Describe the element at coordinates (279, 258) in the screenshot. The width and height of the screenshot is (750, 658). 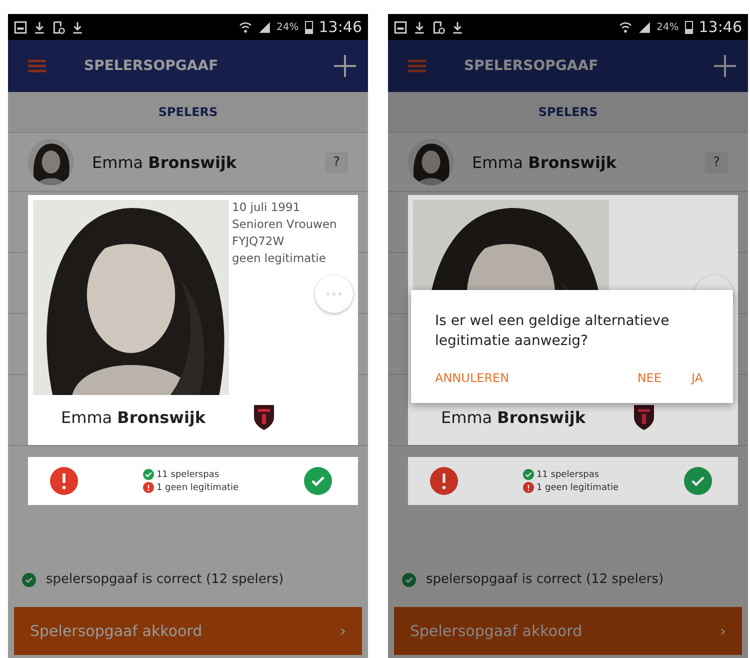
I see `player-detail: geen legitimatie` at that location.